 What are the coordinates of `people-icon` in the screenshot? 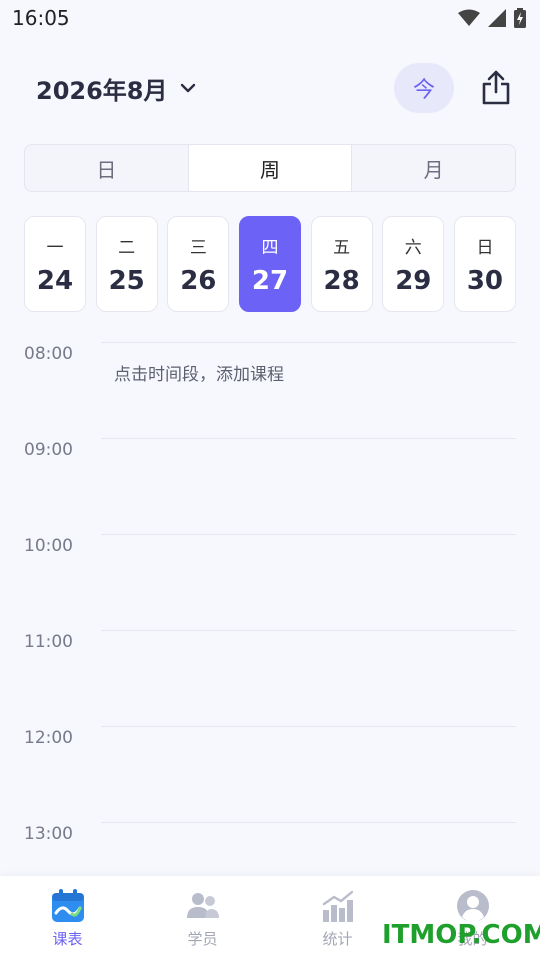 It's located at (202, 905).